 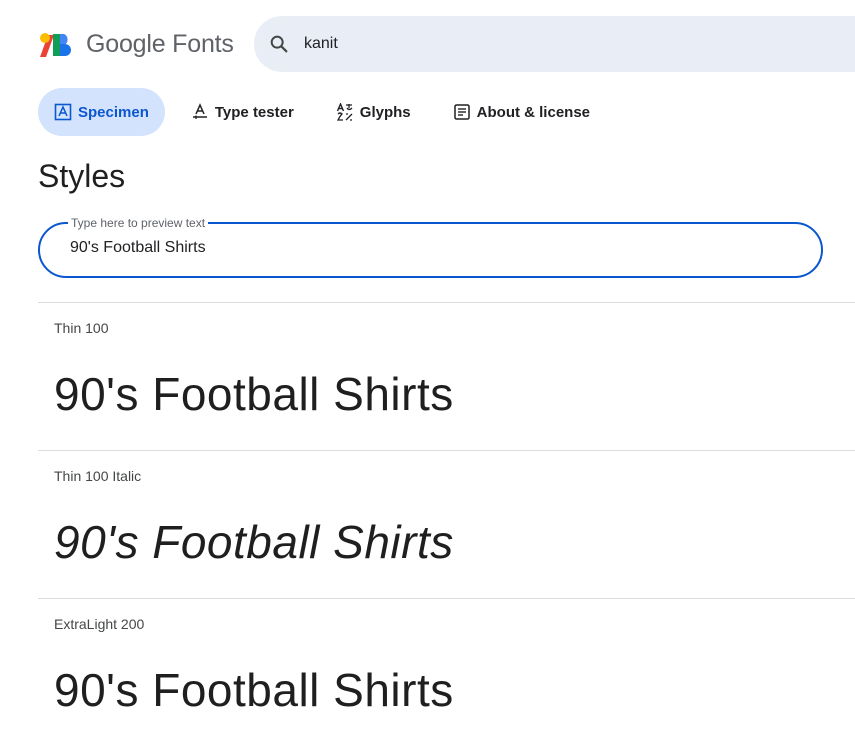 What do you see at coordinates (533, 112) in the screenshot?
I see `tab-about-license-label: About & license` at bounding box center [533, 112].